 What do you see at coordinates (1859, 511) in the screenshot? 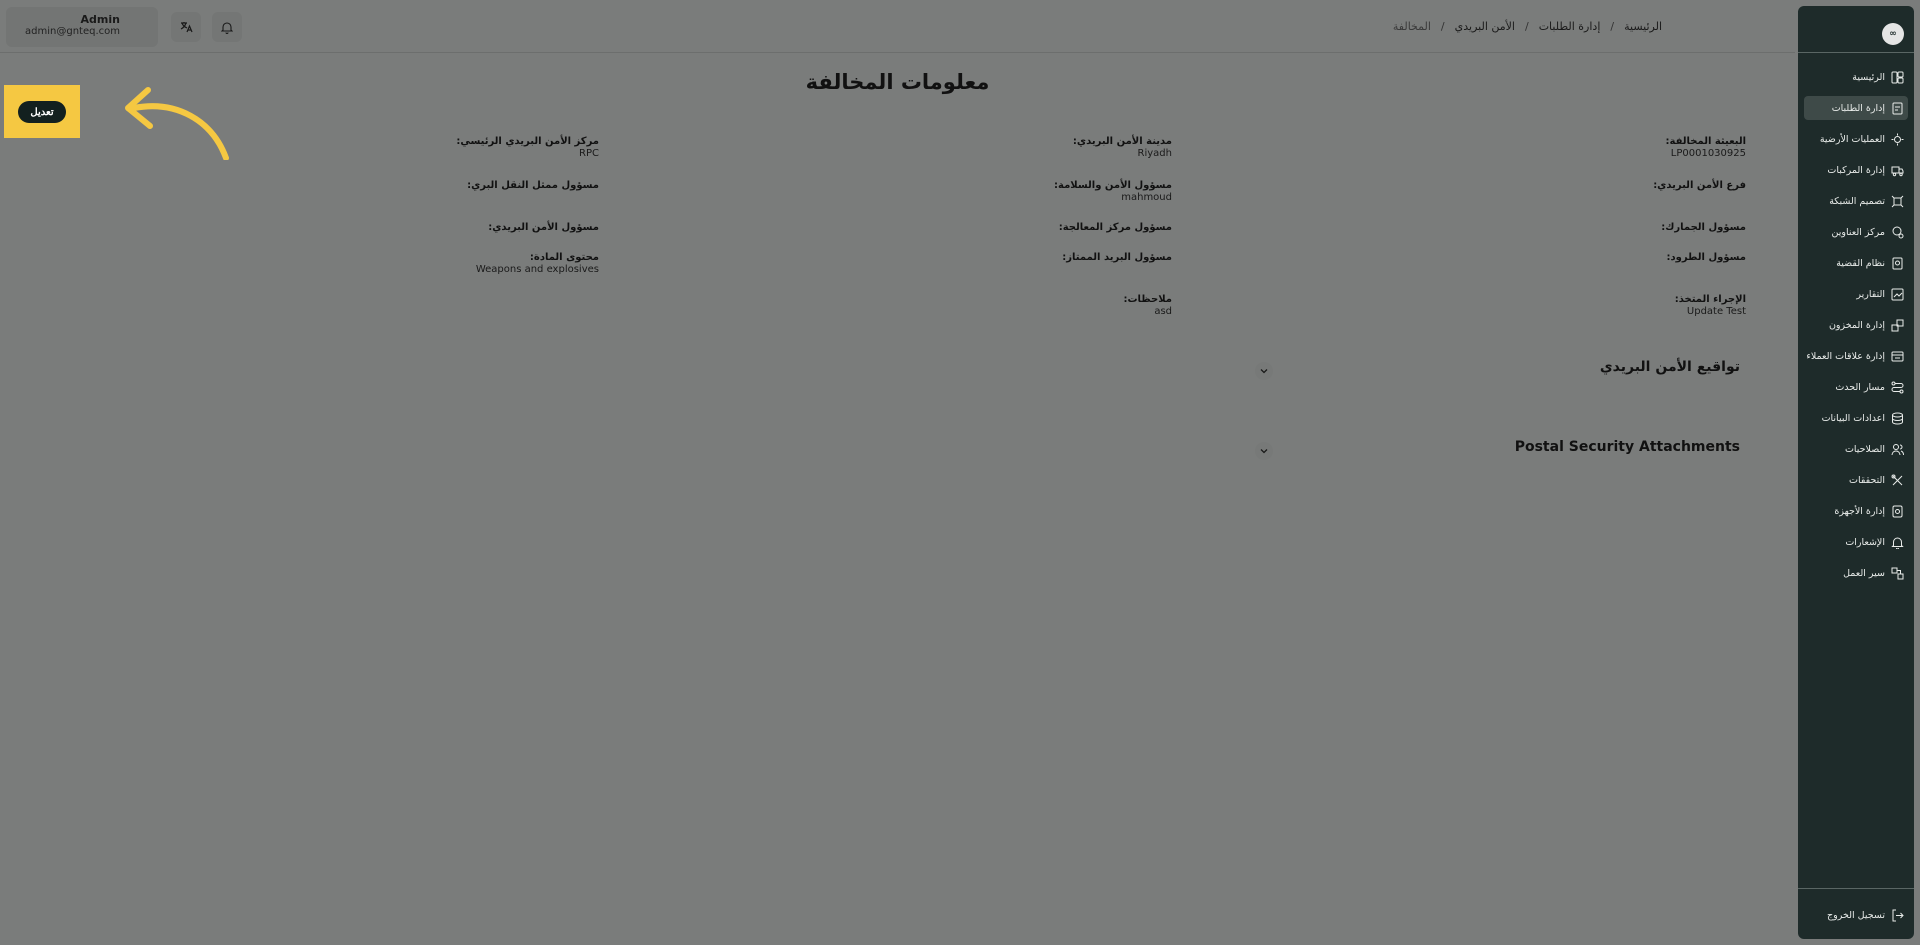
I see `sidebar-item-label: إدارة الأجهزة` at bounding box center [1859, 511].